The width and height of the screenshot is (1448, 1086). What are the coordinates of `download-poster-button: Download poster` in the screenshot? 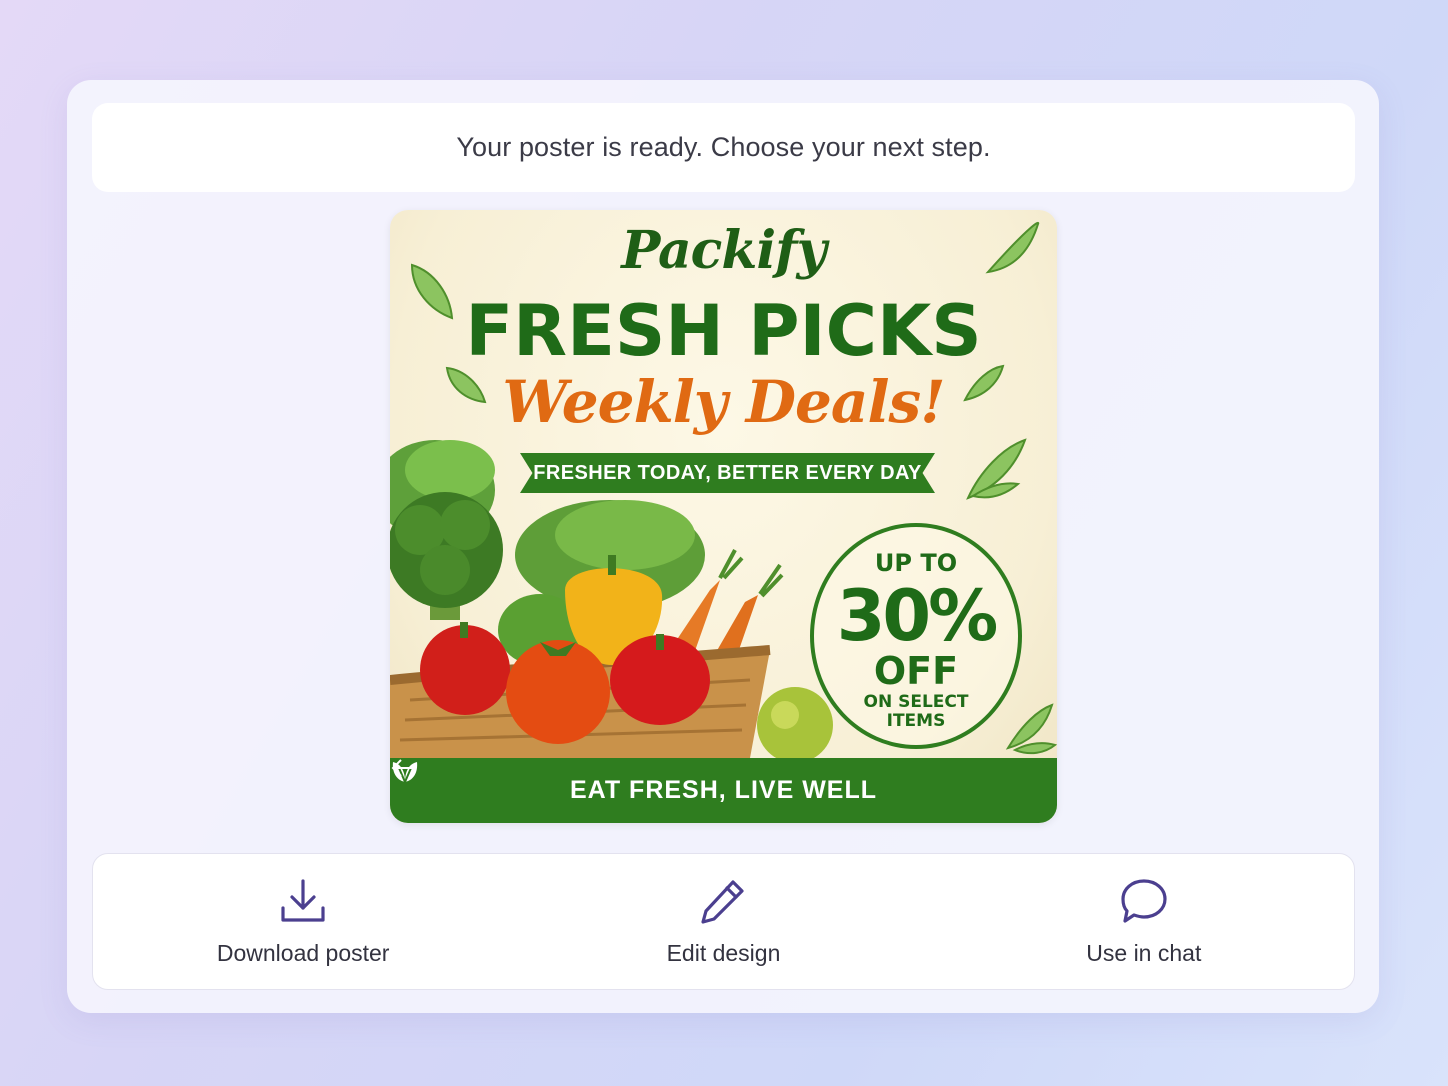 It's located at (303, 921).